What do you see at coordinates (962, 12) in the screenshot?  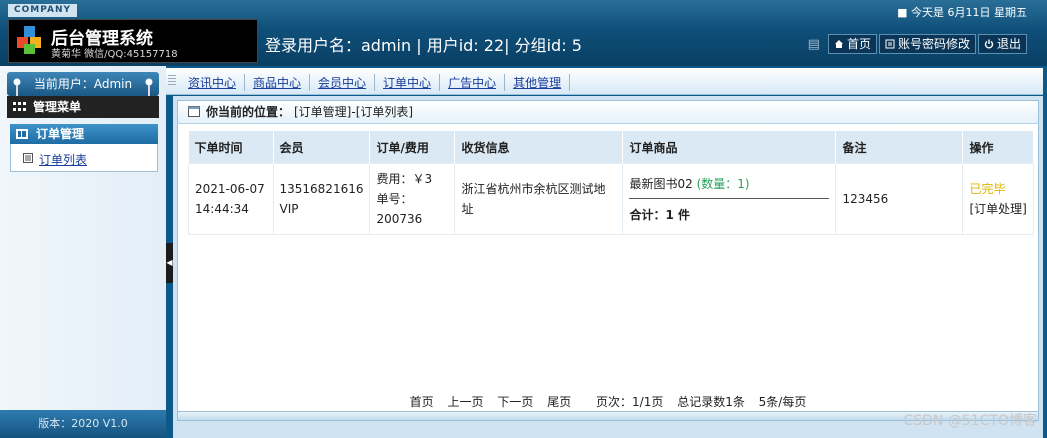 I see `date-text: ■ 今天是 6月11日 星期五` at bounding box center [962, 12].